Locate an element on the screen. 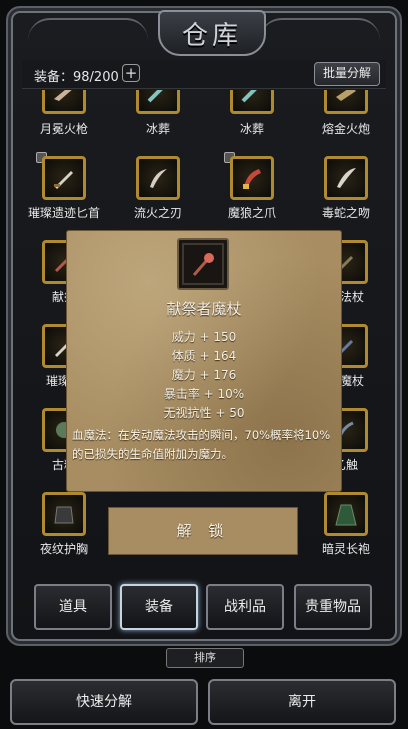 The image size is (408, 729). tab-items: 道具 is located at coordinates (73, 607).